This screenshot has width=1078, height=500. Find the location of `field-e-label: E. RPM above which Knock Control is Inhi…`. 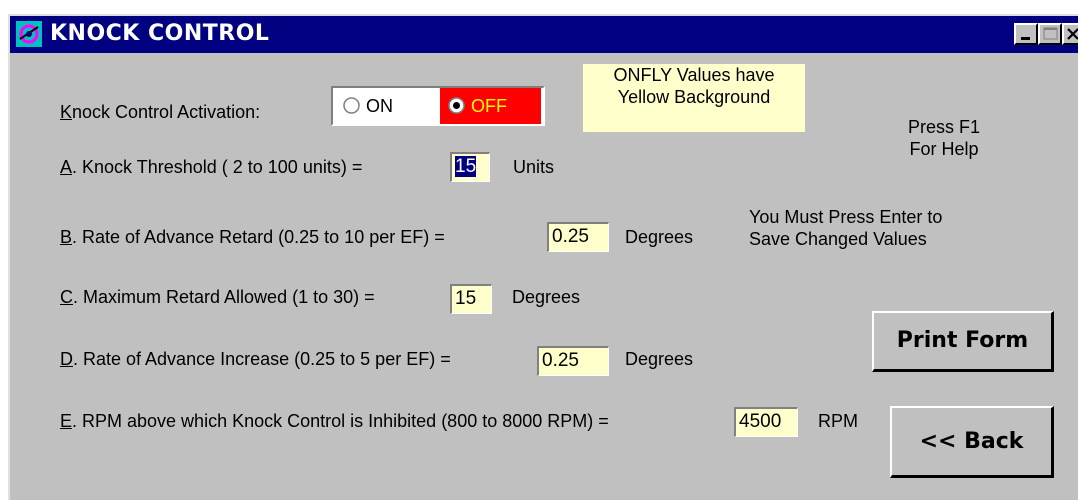

field-e-label: E. RPM above which Knock Control is Inhi… is located at coordinates (334, 421).